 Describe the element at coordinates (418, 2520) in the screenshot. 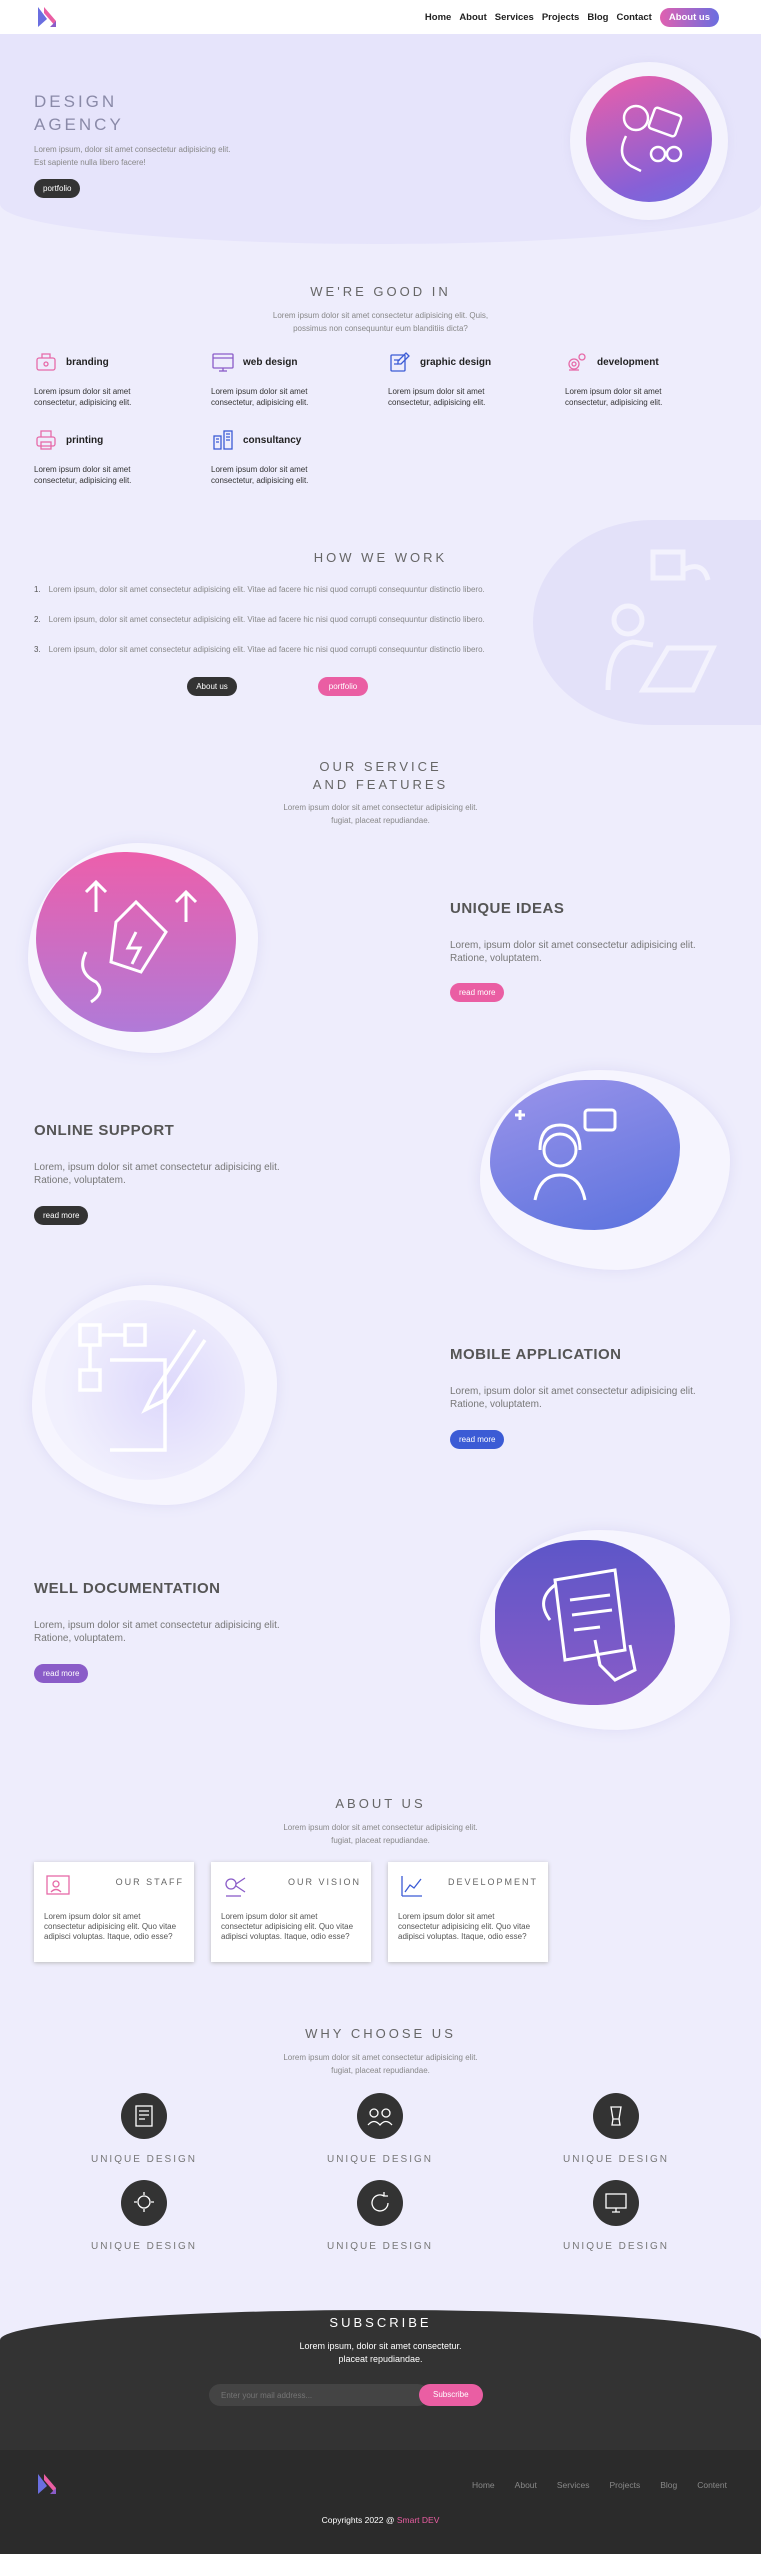

I see `brand-link: Smart DEV` at that location.